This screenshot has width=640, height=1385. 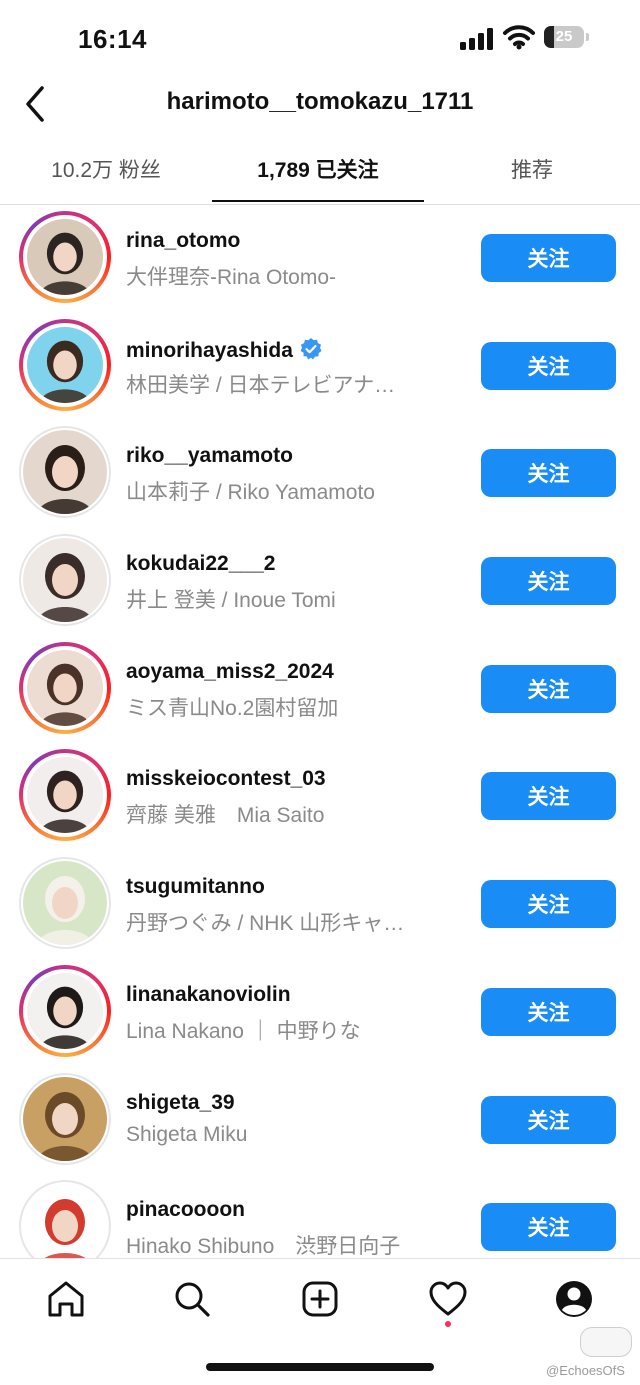 I want to click on list-item: rina_otomo 大伴理奈-Rina Otomo- 关注, so click(x=320, y=258).